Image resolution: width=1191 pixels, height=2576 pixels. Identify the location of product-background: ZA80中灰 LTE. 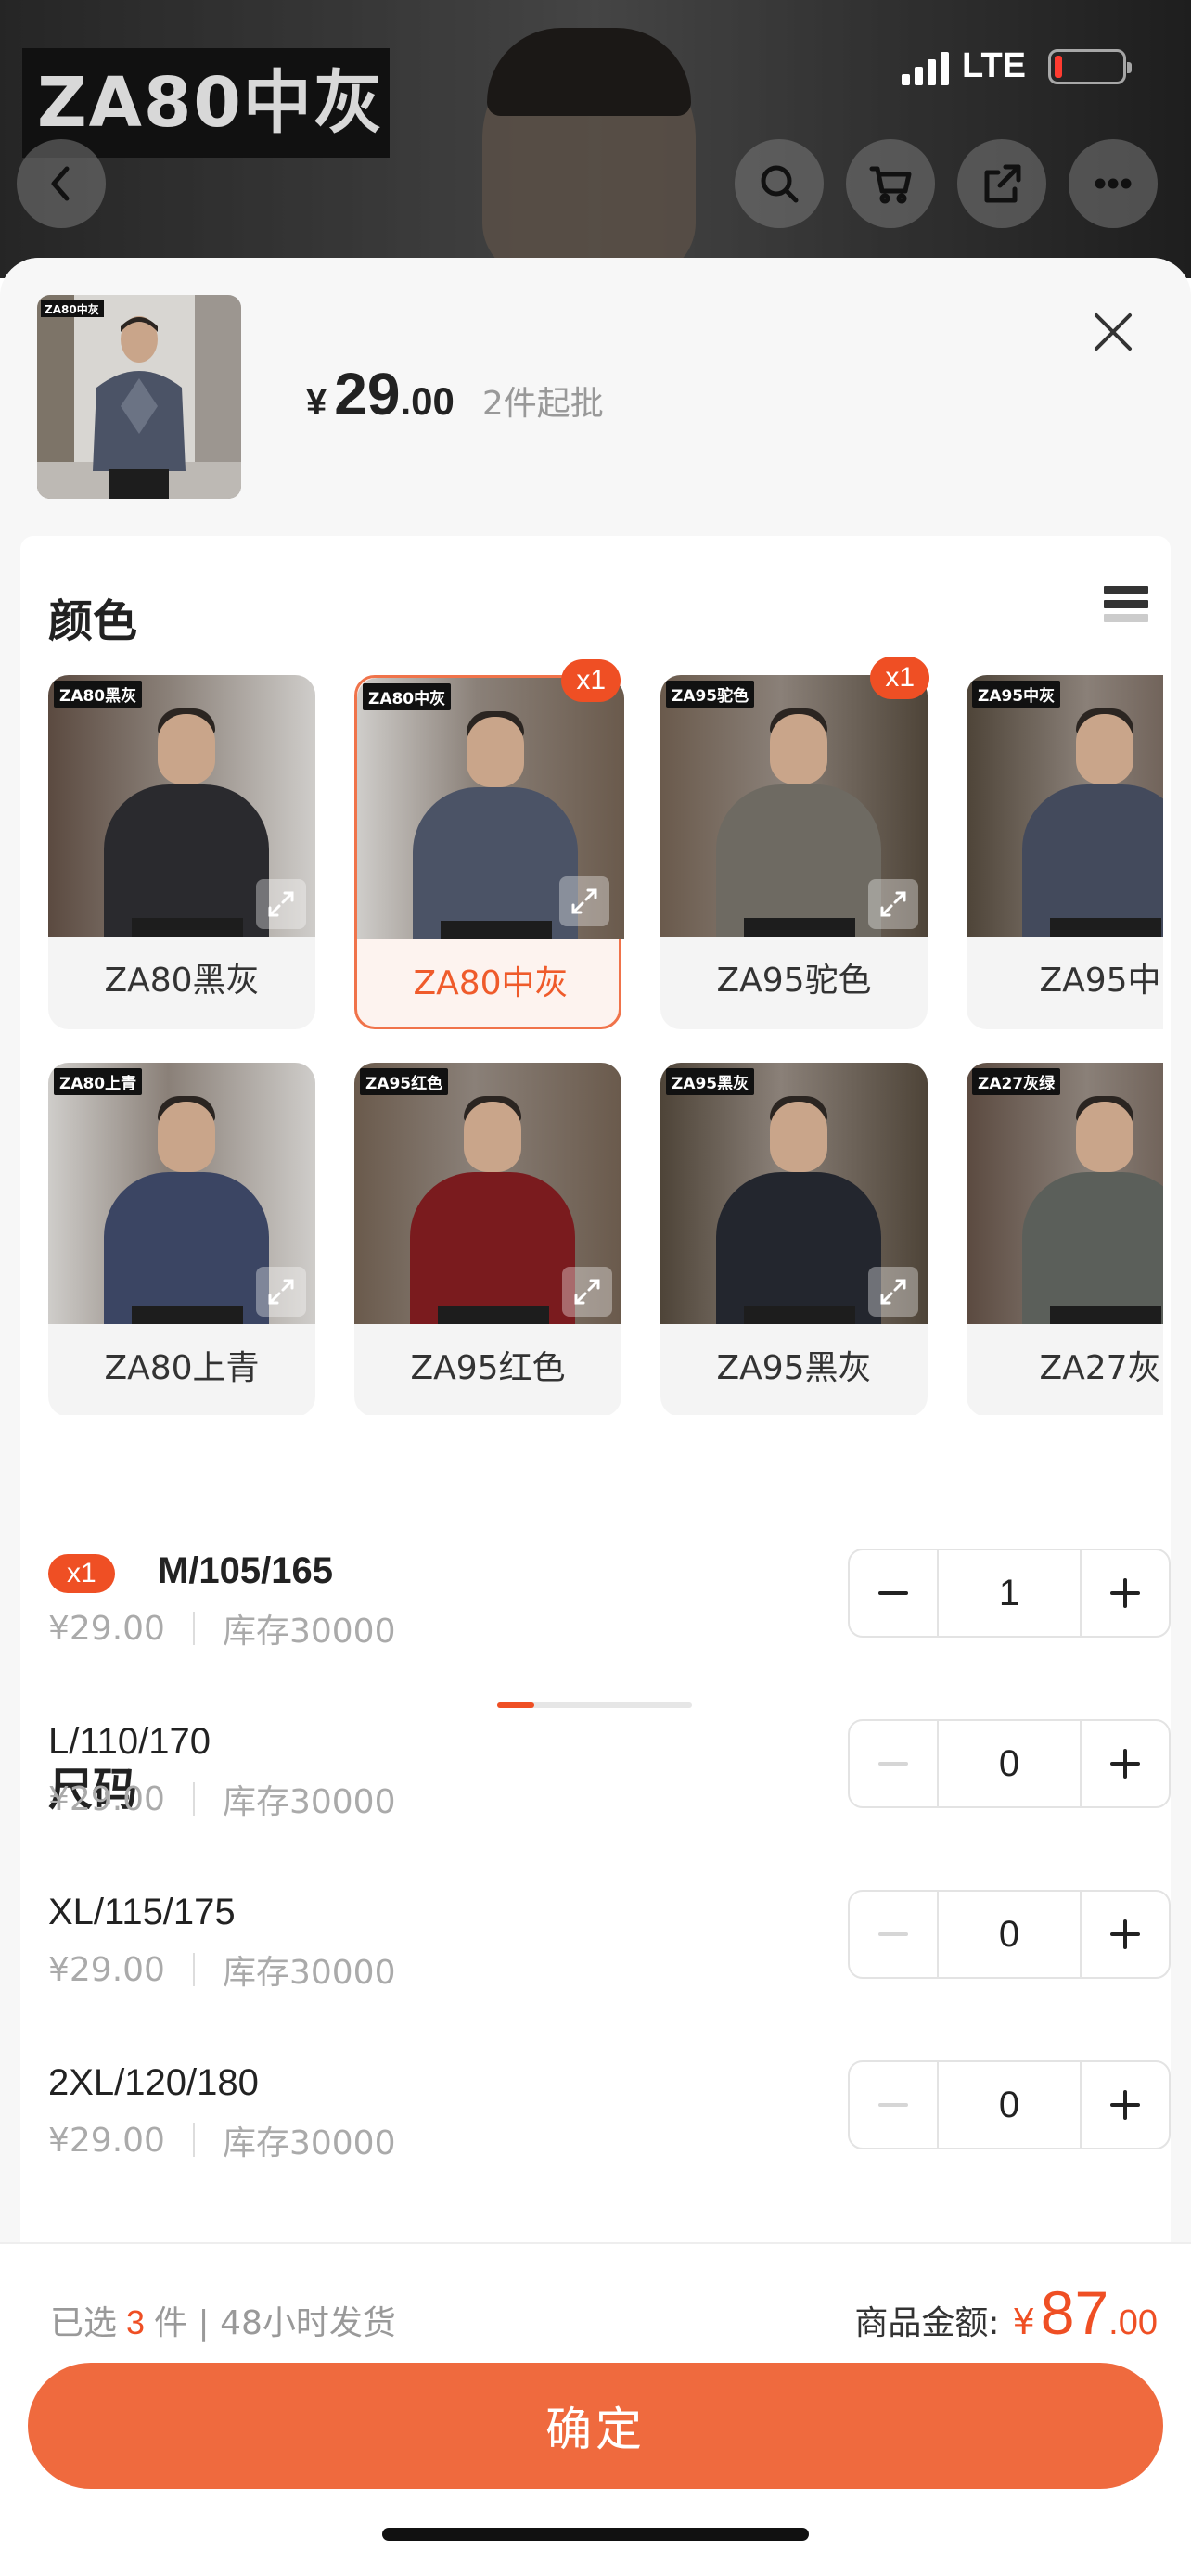
(595, 139).